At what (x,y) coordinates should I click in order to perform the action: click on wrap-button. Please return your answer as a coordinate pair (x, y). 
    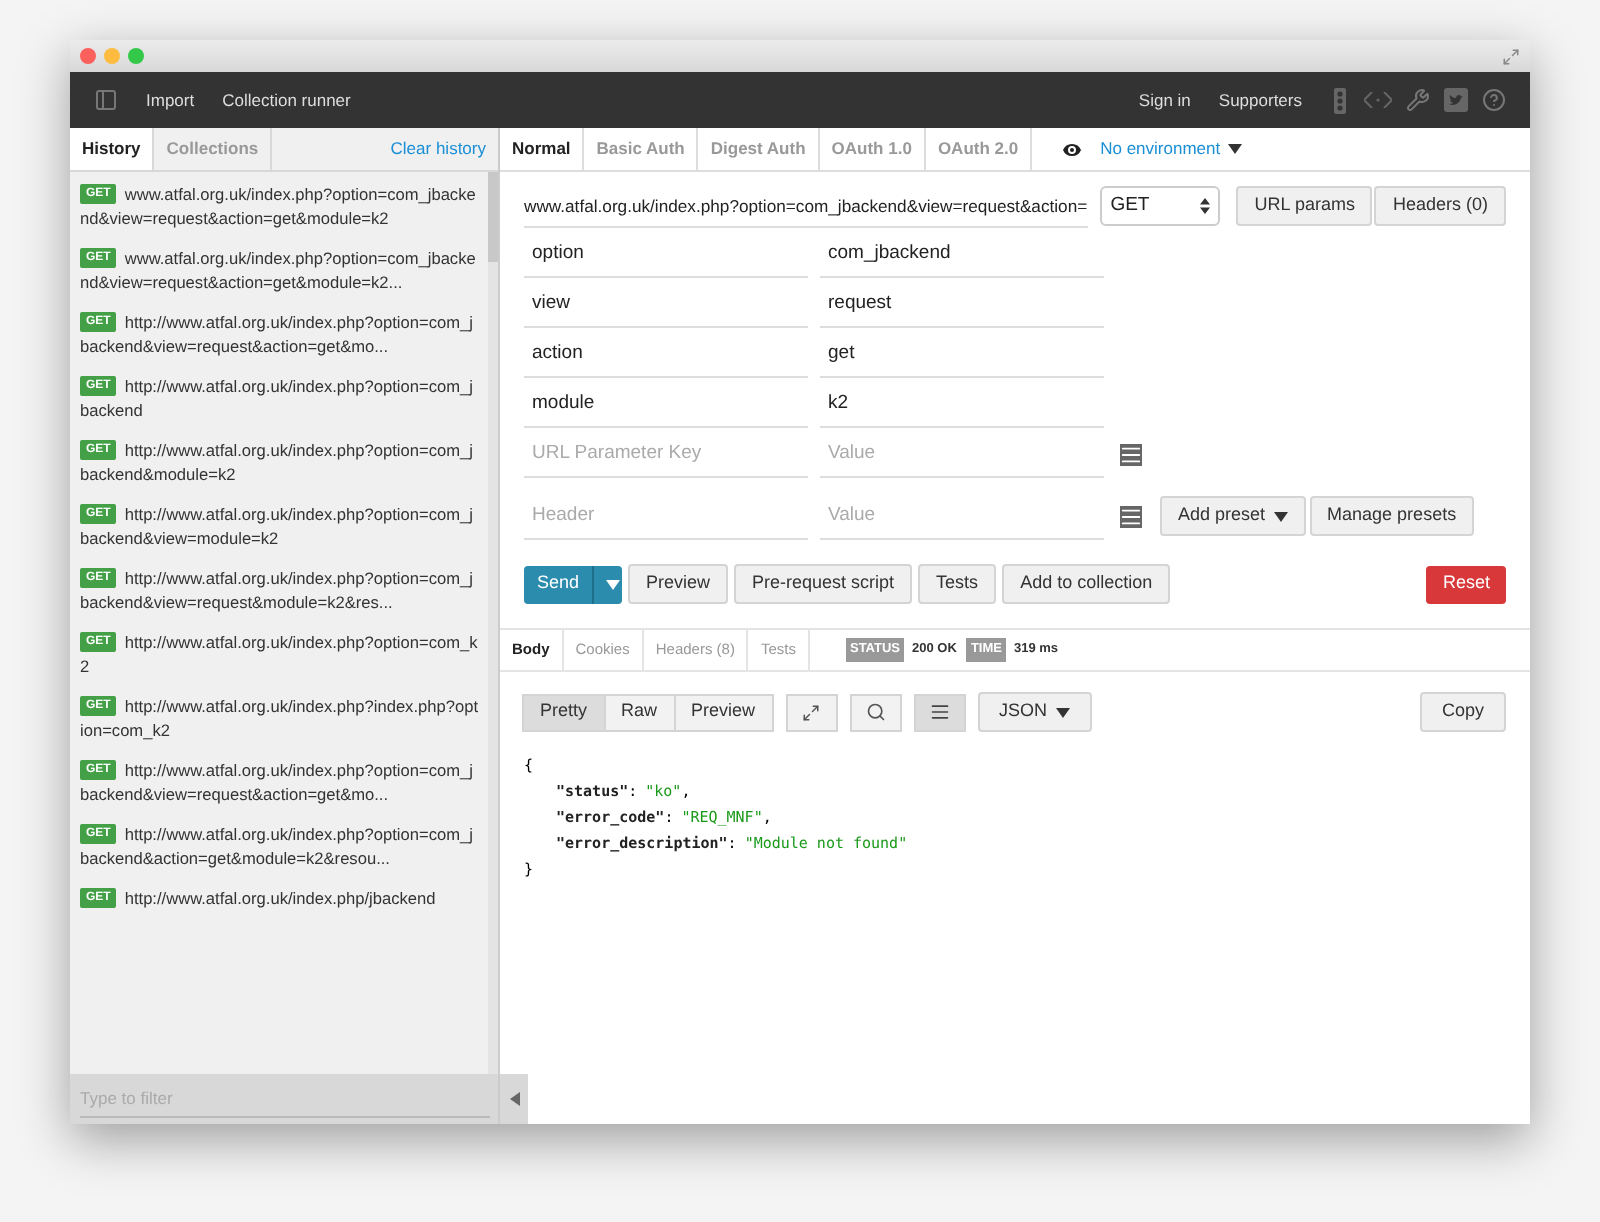
    Looking at the image, I should click on (939, 712).